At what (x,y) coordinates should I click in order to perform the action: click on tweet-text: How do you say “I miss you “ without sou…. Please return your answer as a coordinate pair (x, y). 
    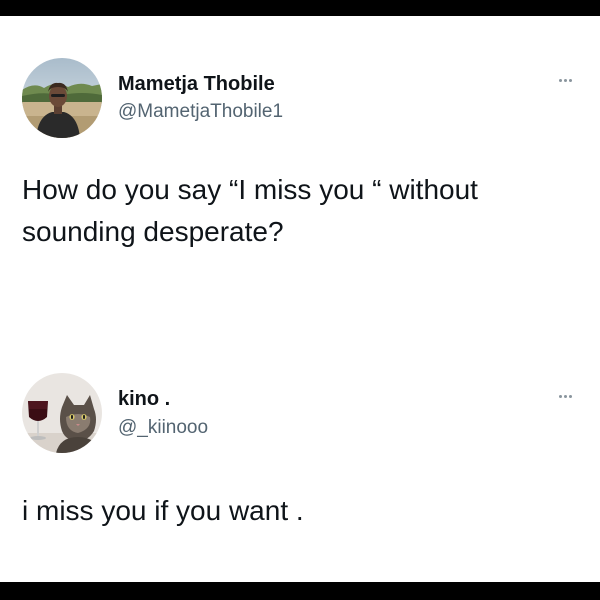
    Looking at the image, I should click on (250, 210).